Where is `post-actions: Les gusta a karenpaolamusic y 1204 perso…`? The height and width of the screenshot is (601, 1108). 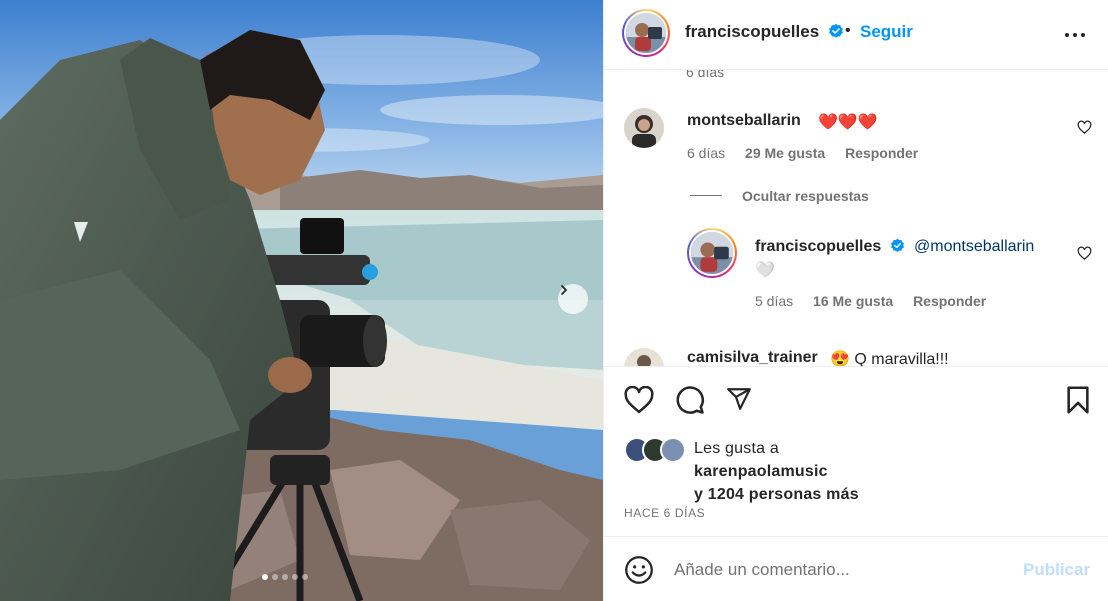
post-actions: Les gusta a karenpaolamusic y 1204 perso… is located at coordinates (856, 451).